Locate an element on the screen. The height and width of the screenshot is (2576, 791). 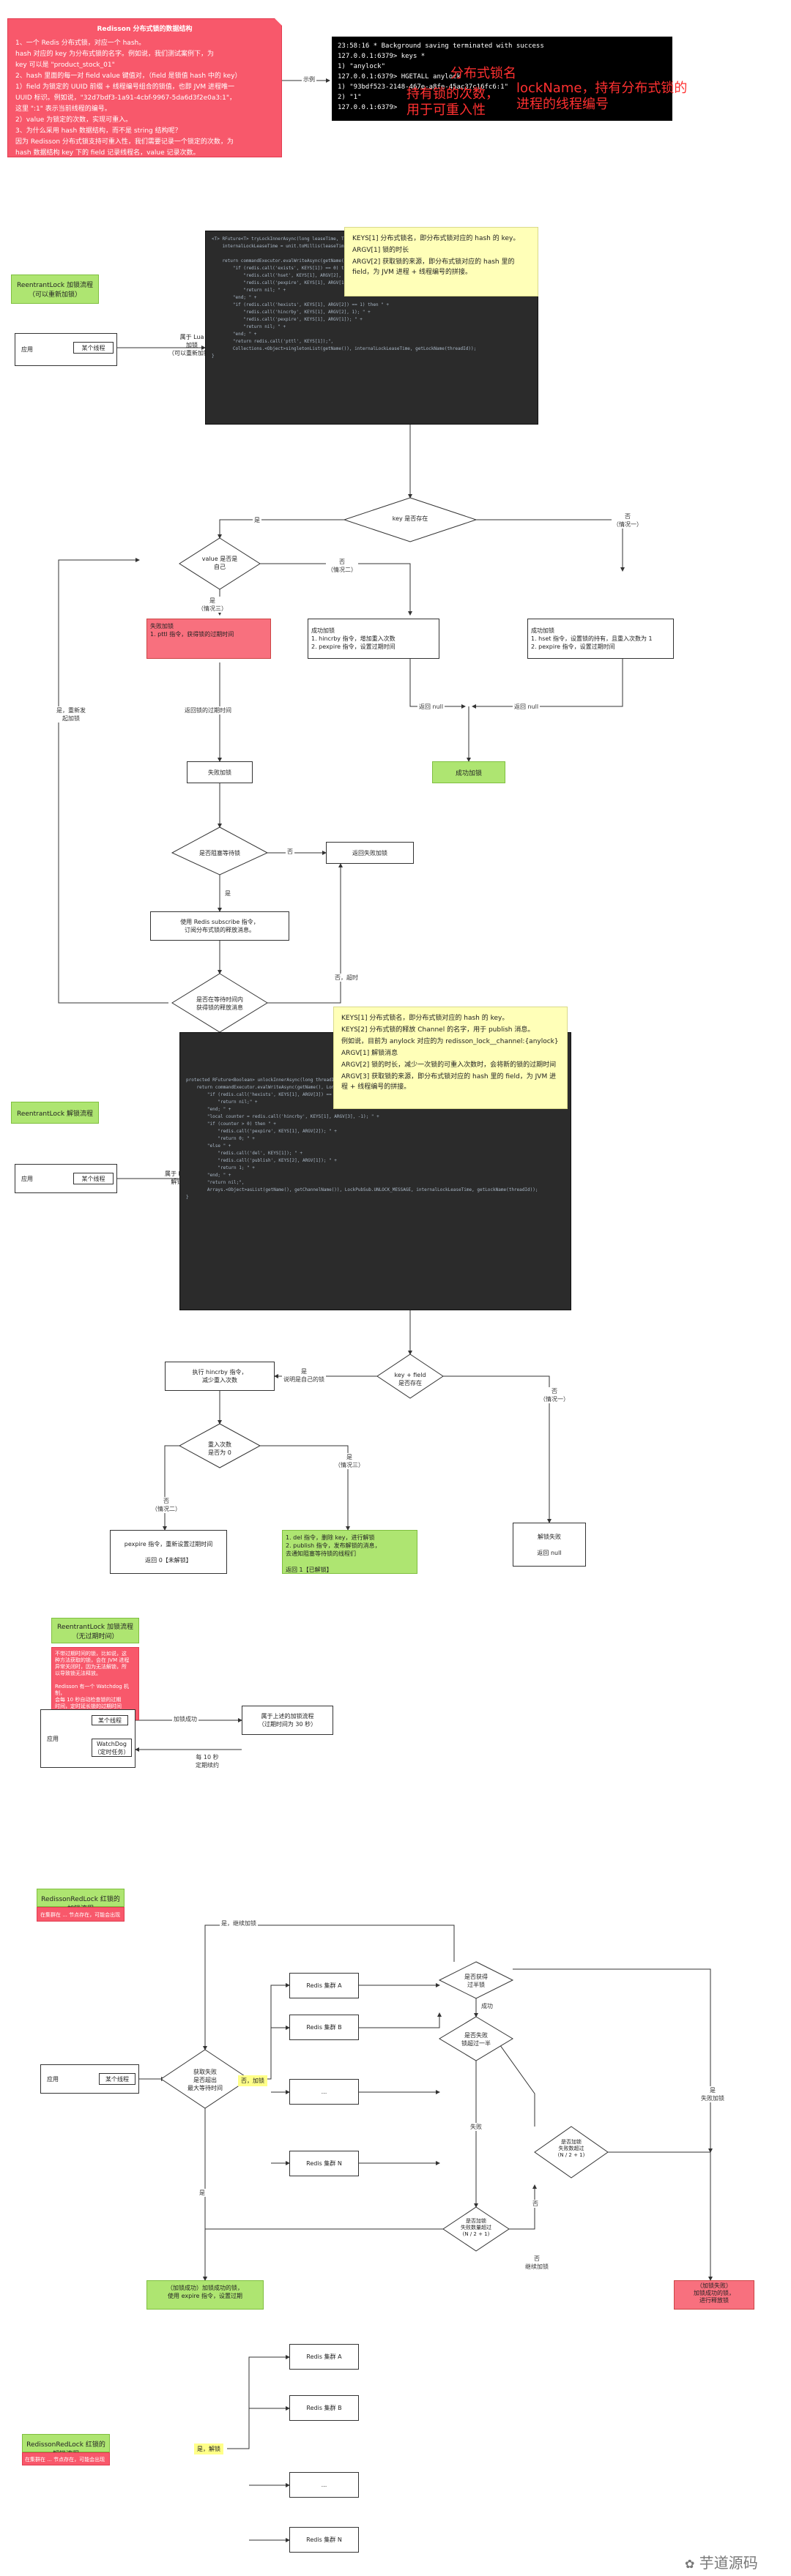
note-line: 因为 Redisson 分布式锁支持可重入性，我们需要记录一个锁定的次数，为 is located at coordinates (124, 142).